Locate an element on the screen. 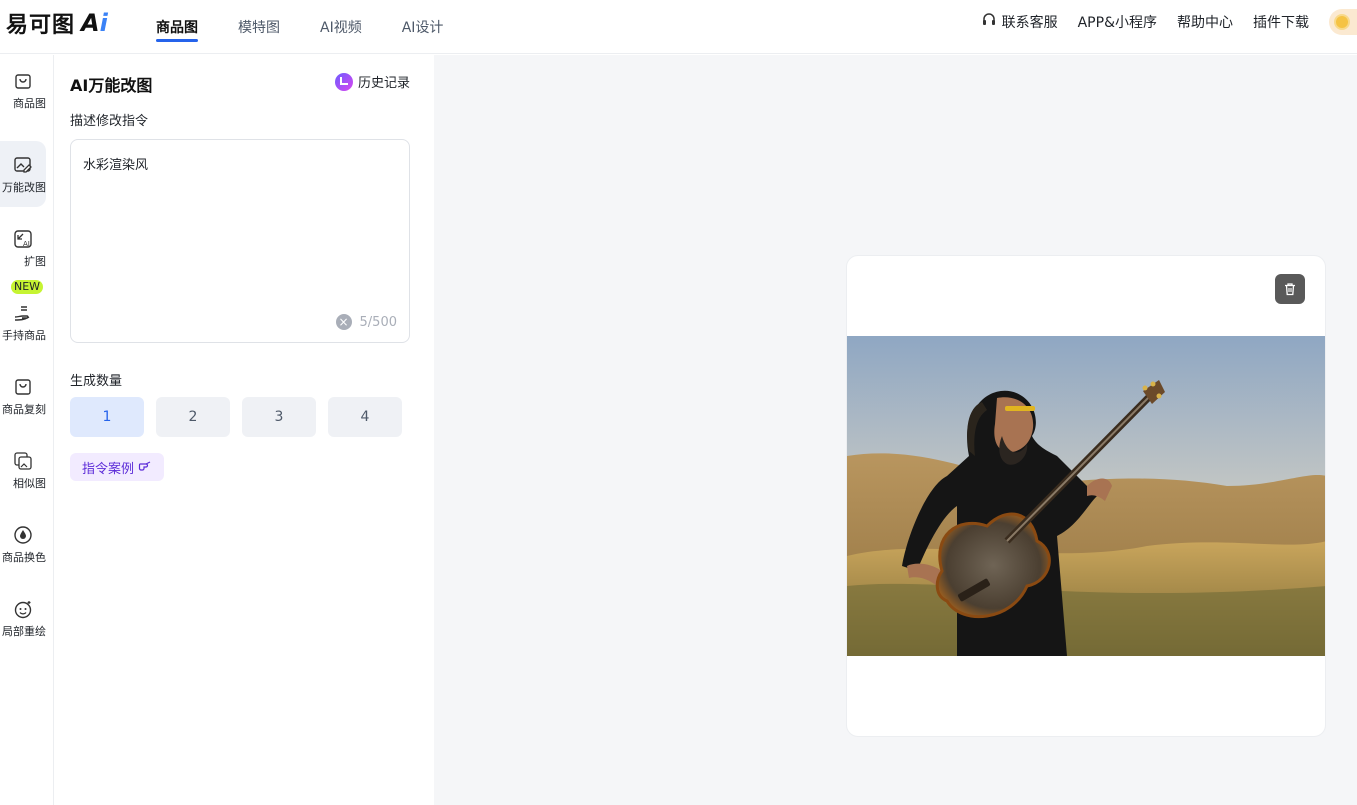 The width and height of the screenshot is (1357, 805). bag-copy-icon is located at coordinates (23, 387).